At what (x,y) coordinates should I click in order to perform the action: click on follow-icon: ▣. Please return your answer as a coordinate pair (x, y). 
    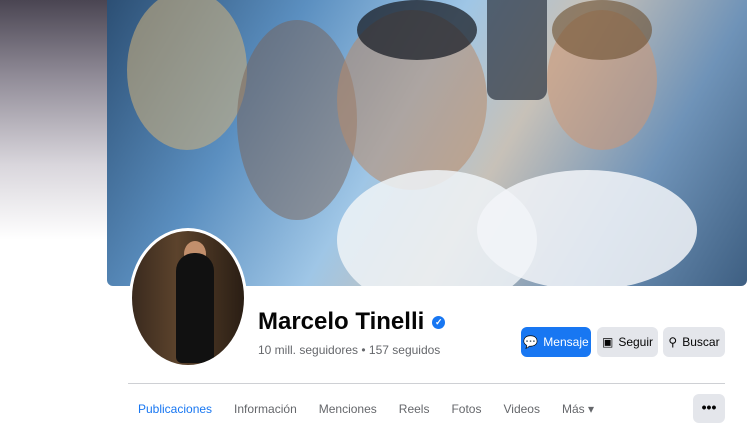
    Looking at the image, I should click on (607, 342).